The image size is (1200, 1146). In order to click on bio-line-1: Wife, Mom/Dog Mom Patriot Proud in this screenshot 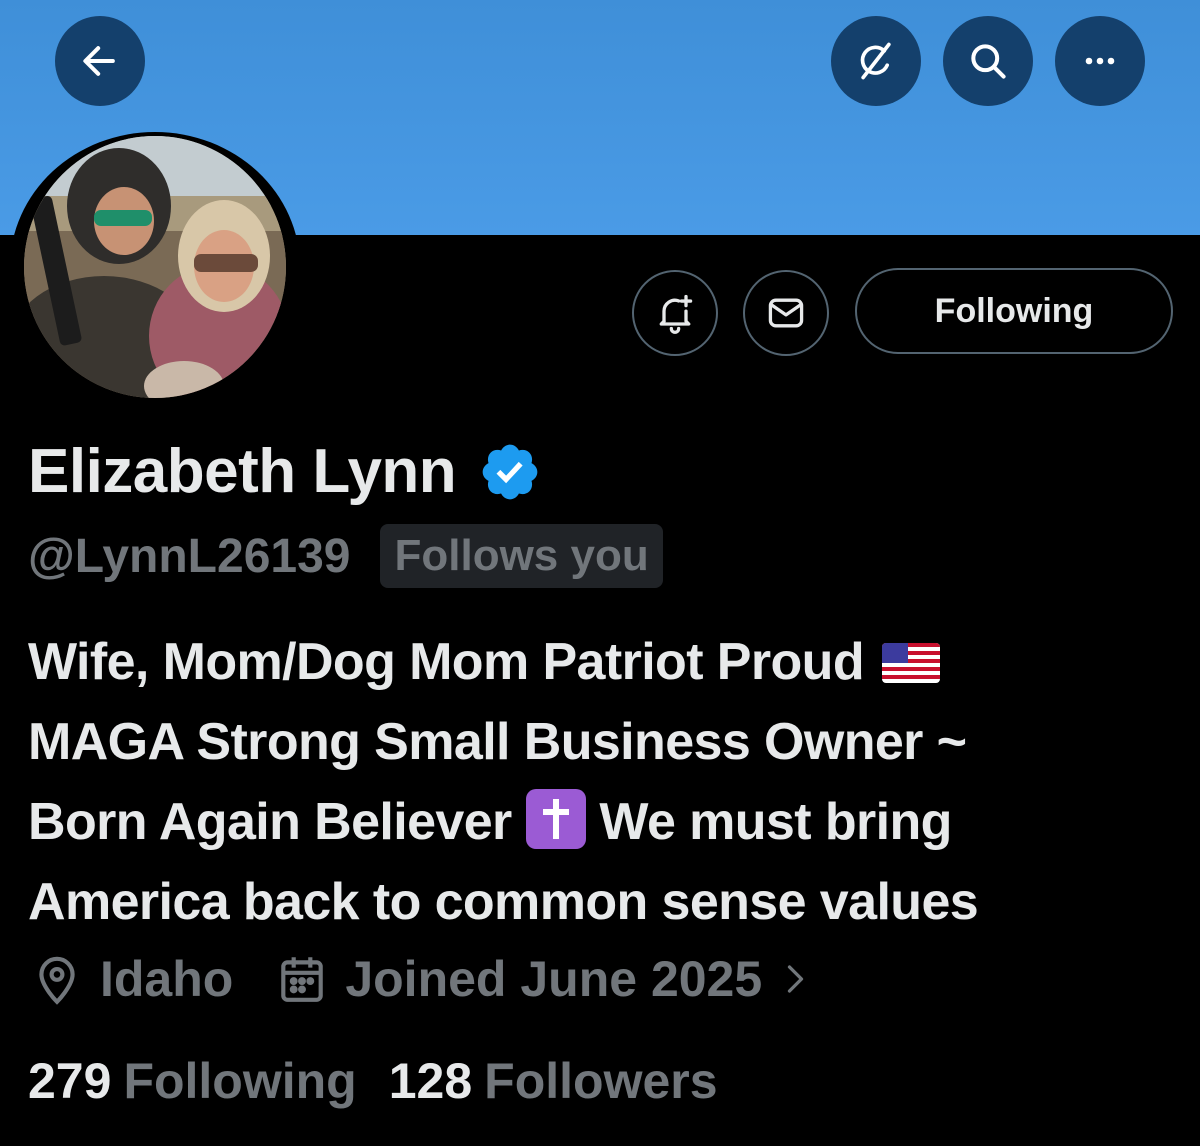, I will do `click(446, 662)`.